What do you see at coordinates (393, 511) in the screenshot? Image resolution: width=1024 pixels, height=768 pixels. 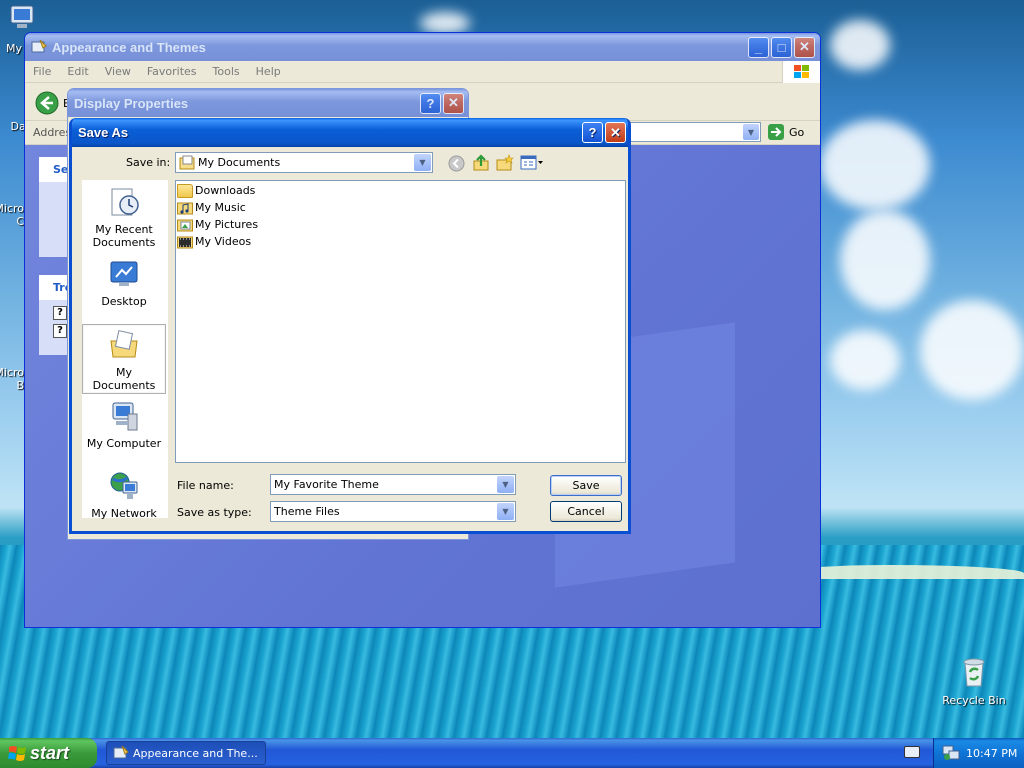 I see `save-type-combo: Theme Files ▼` at bounding box center [393, 511].